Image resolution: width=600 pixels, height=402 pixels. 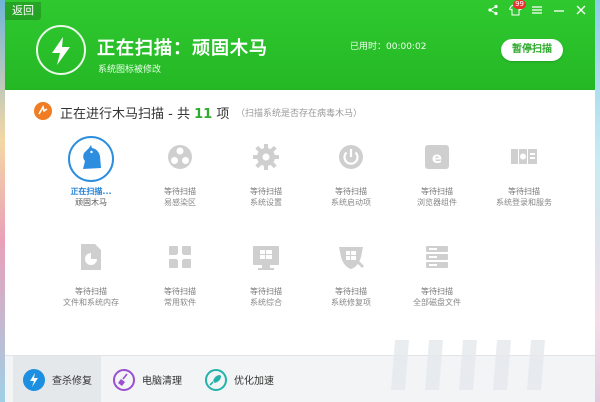 I want to click on pause-scan-button: 暂停扫描, so click(x=532, y=50).